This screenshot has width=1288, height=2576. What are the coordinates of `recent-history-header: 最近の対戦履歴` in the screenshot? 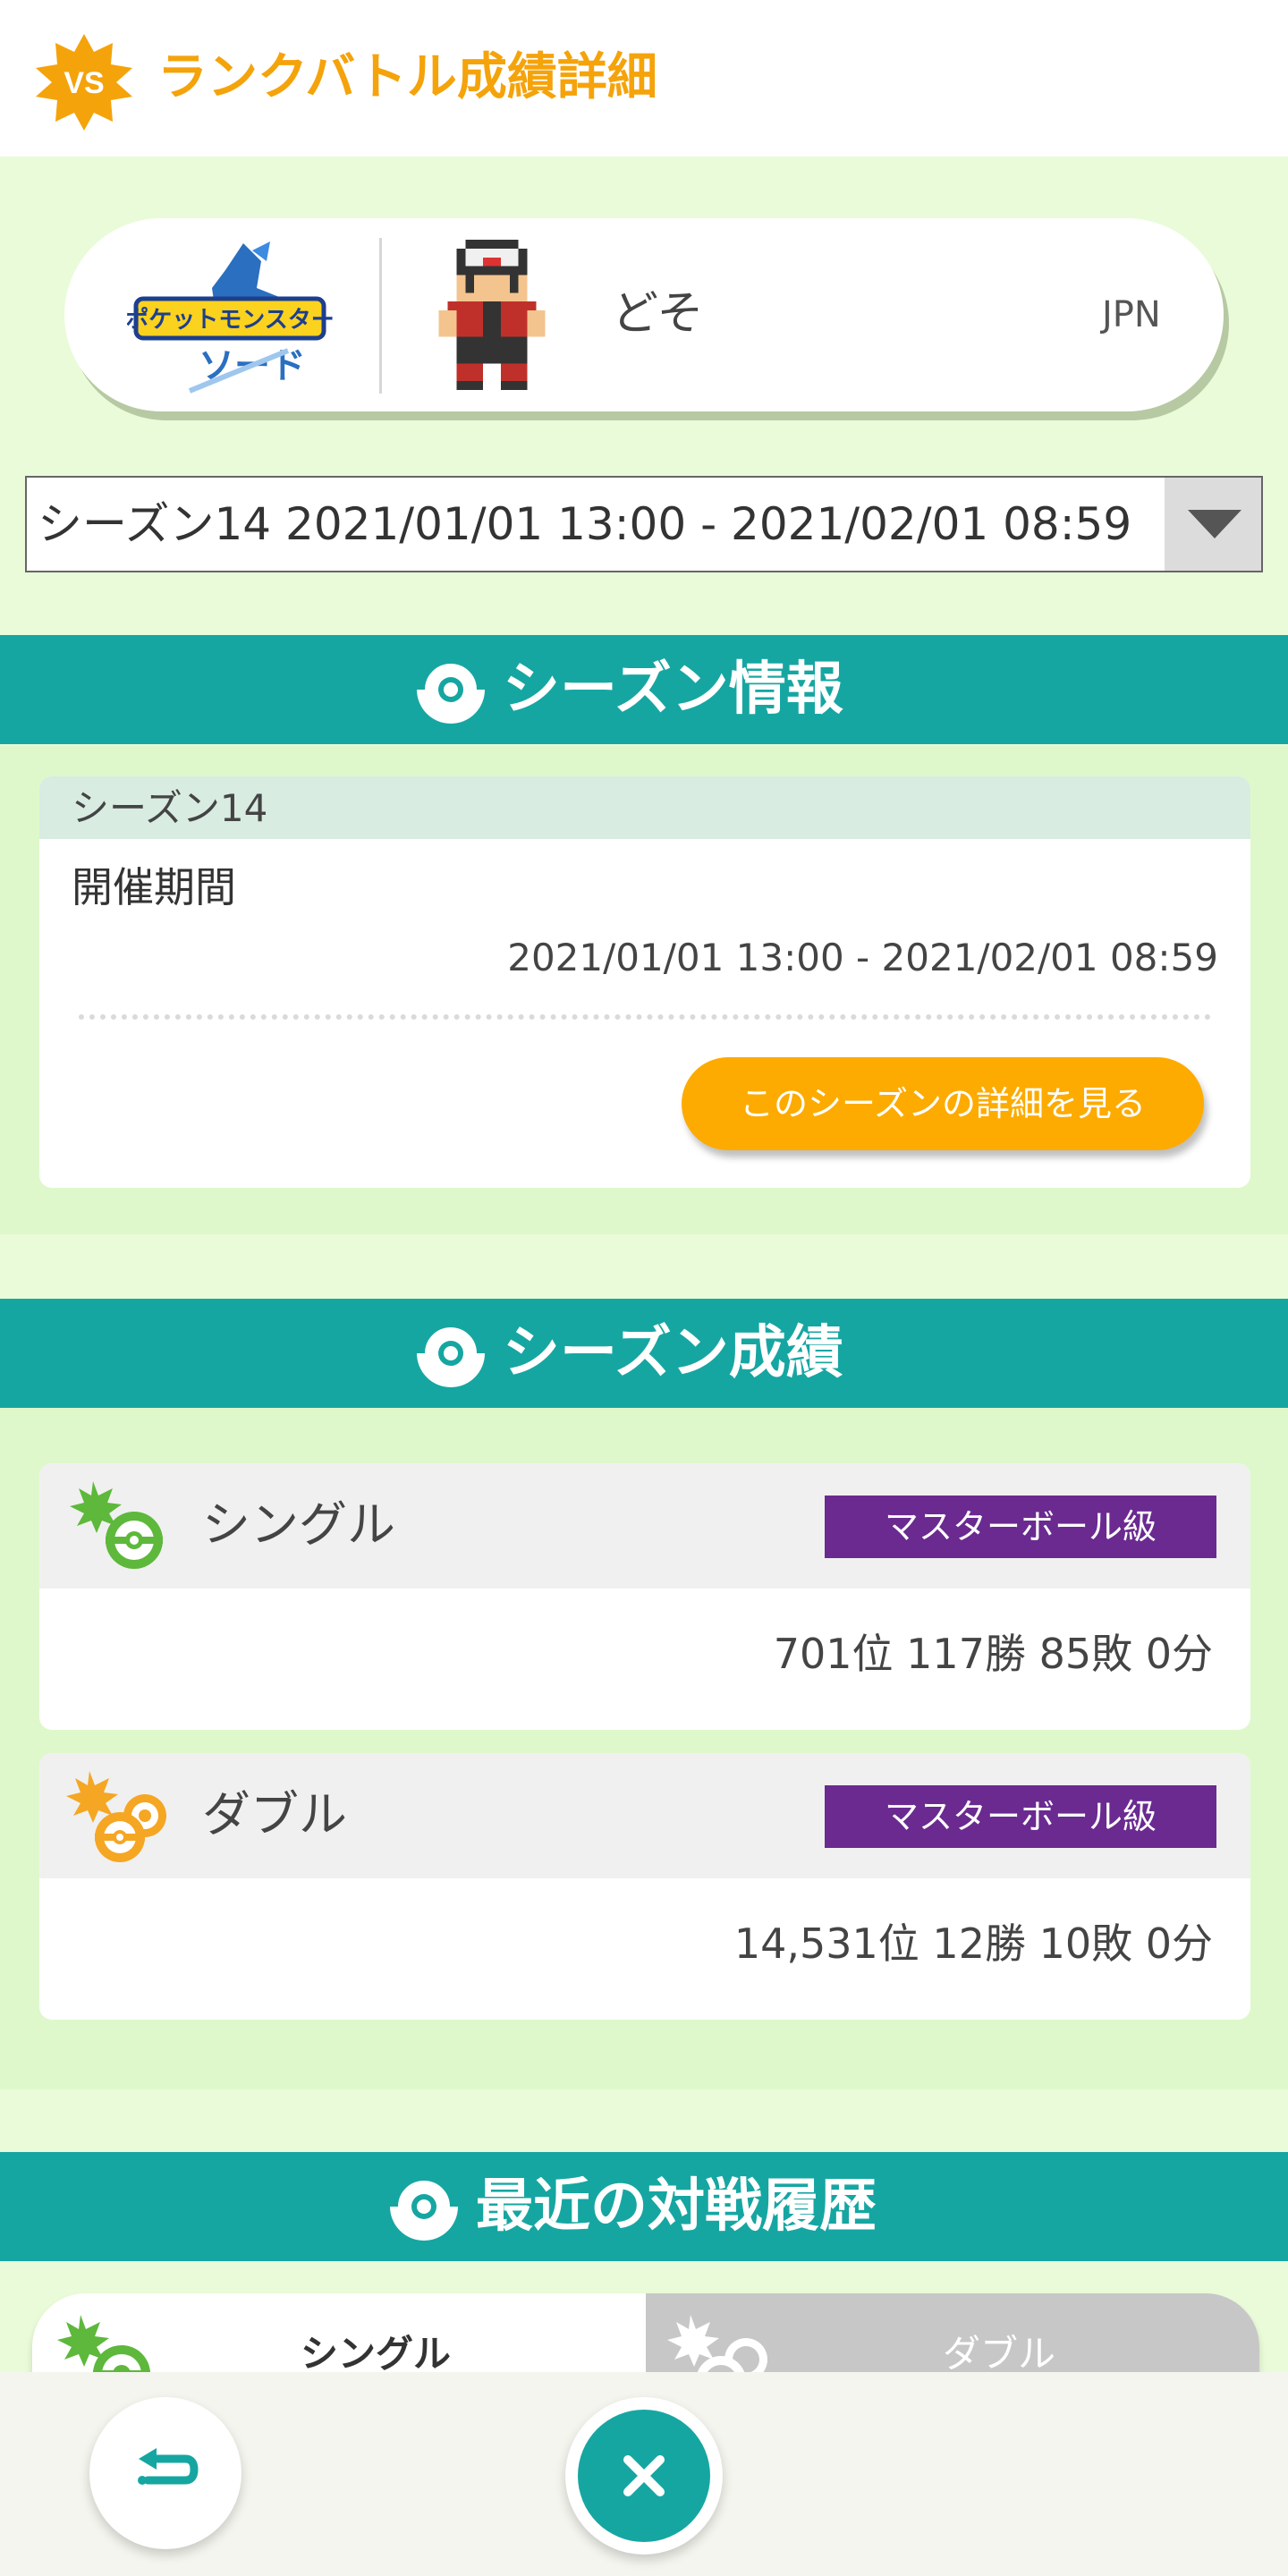 It's located at (644, 2206).